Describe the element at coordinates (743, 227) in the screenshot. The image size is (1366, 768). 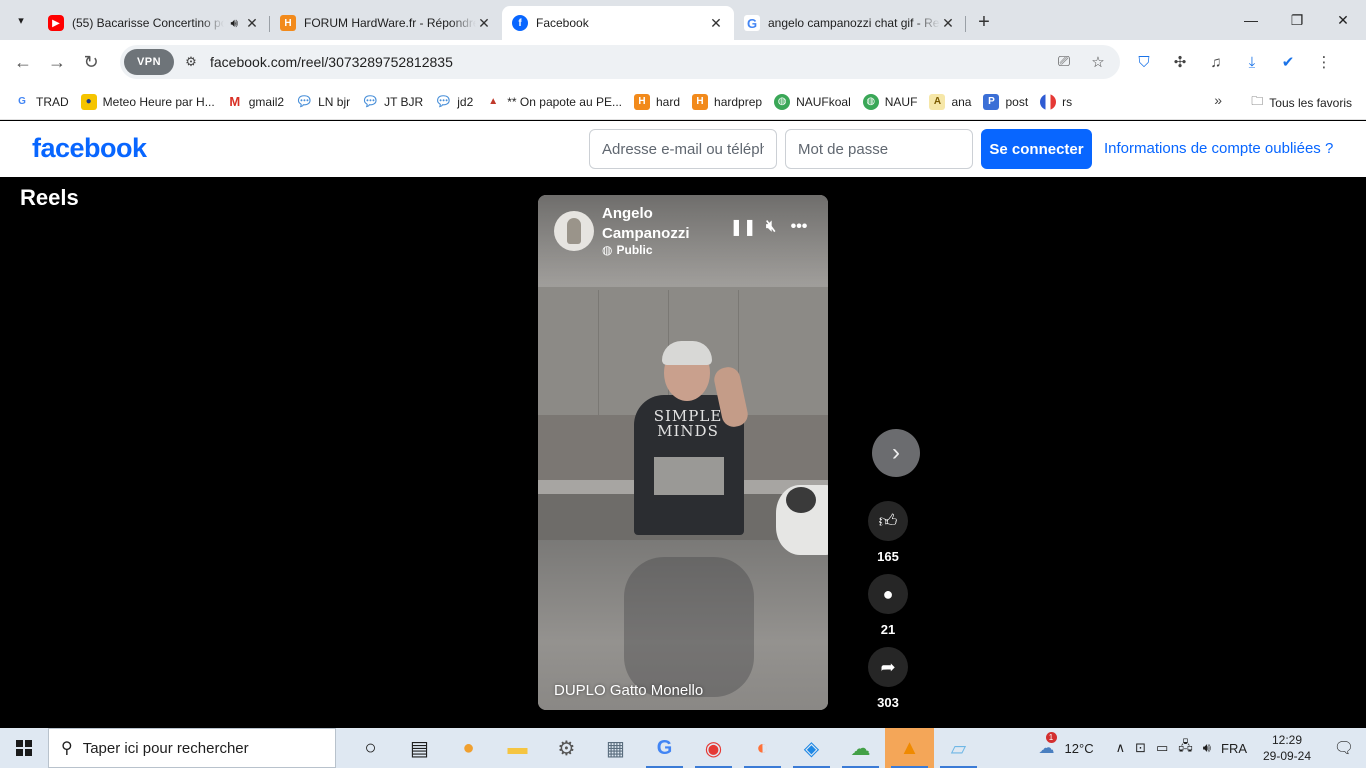
I see `pause-icon: ❚❚` at that location.